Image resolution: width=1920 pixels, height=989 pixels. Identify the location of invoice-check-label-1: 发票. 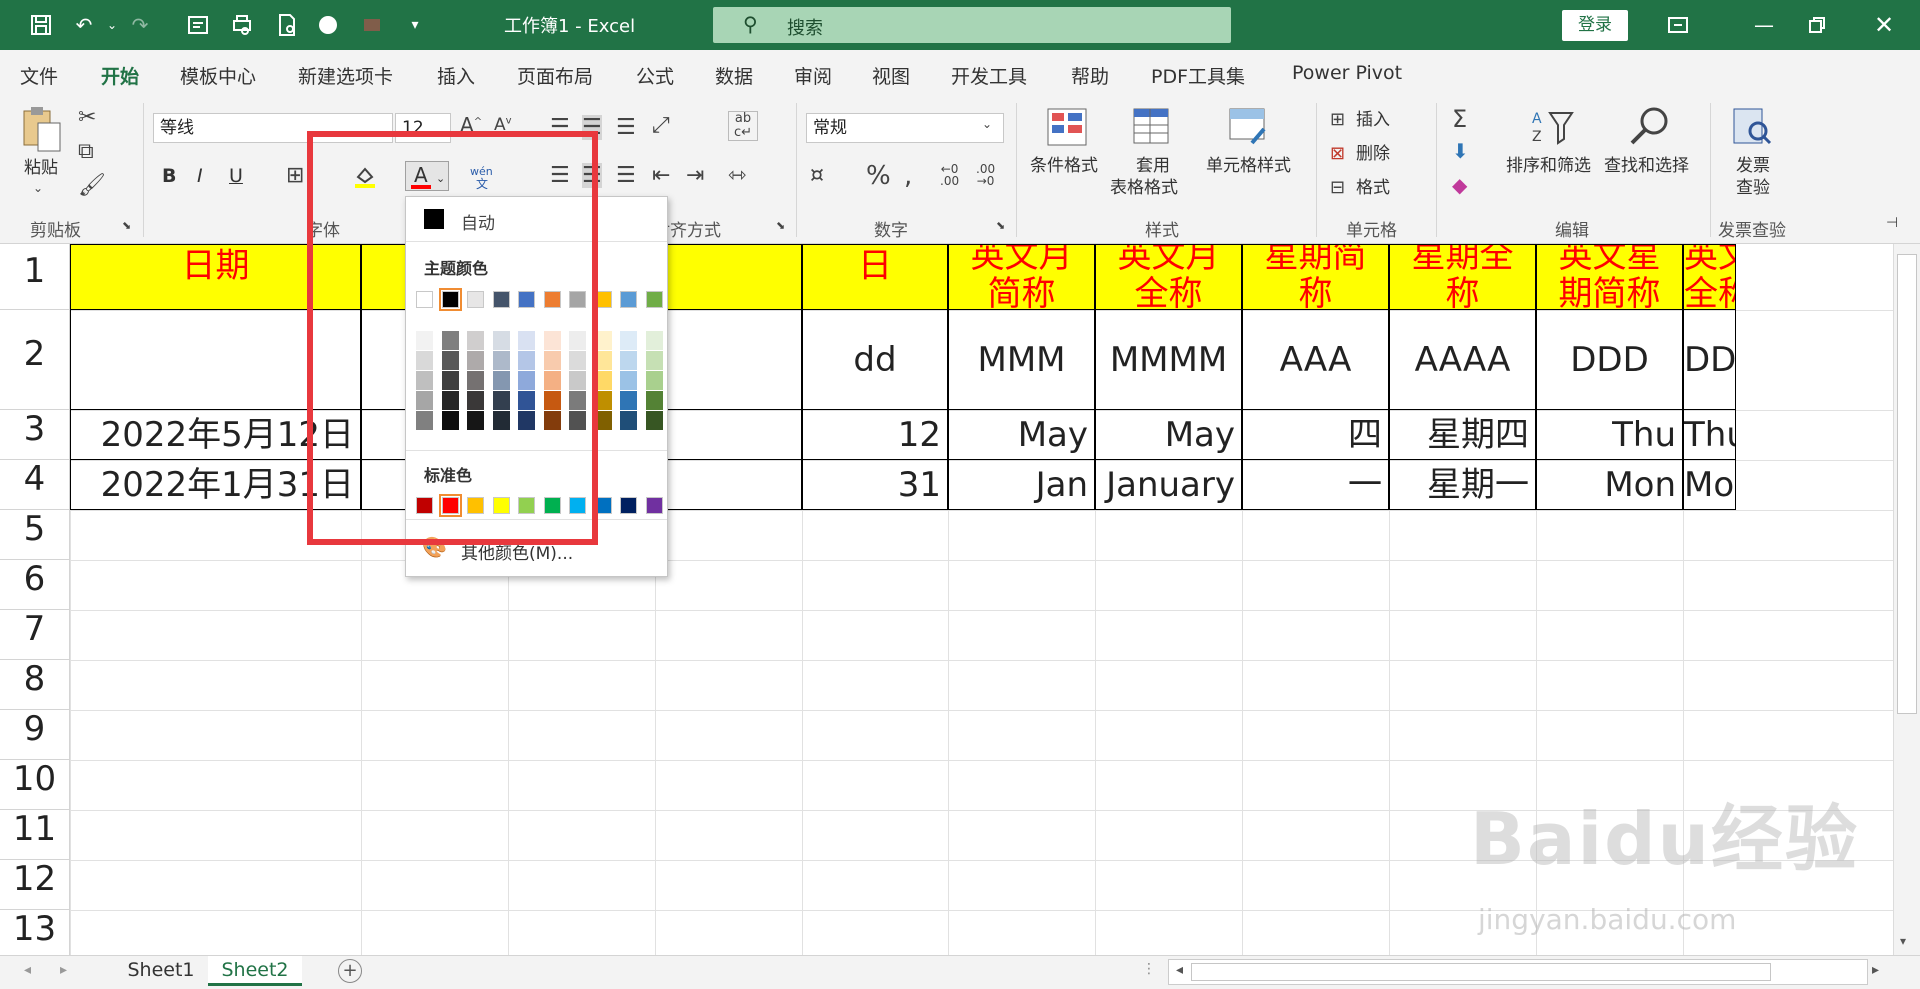
(1753, 166).